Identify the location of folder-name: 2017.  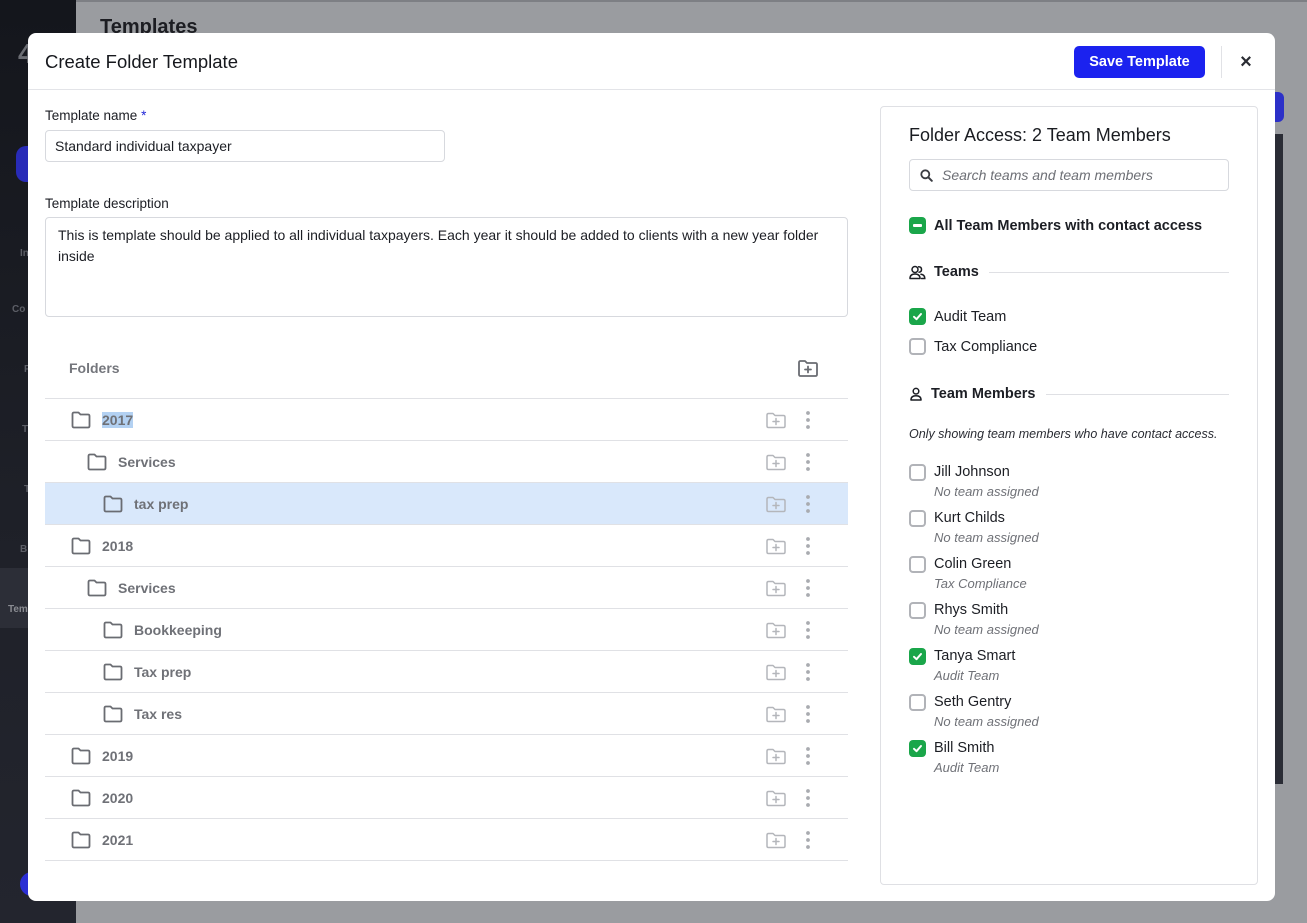
(118, 419).